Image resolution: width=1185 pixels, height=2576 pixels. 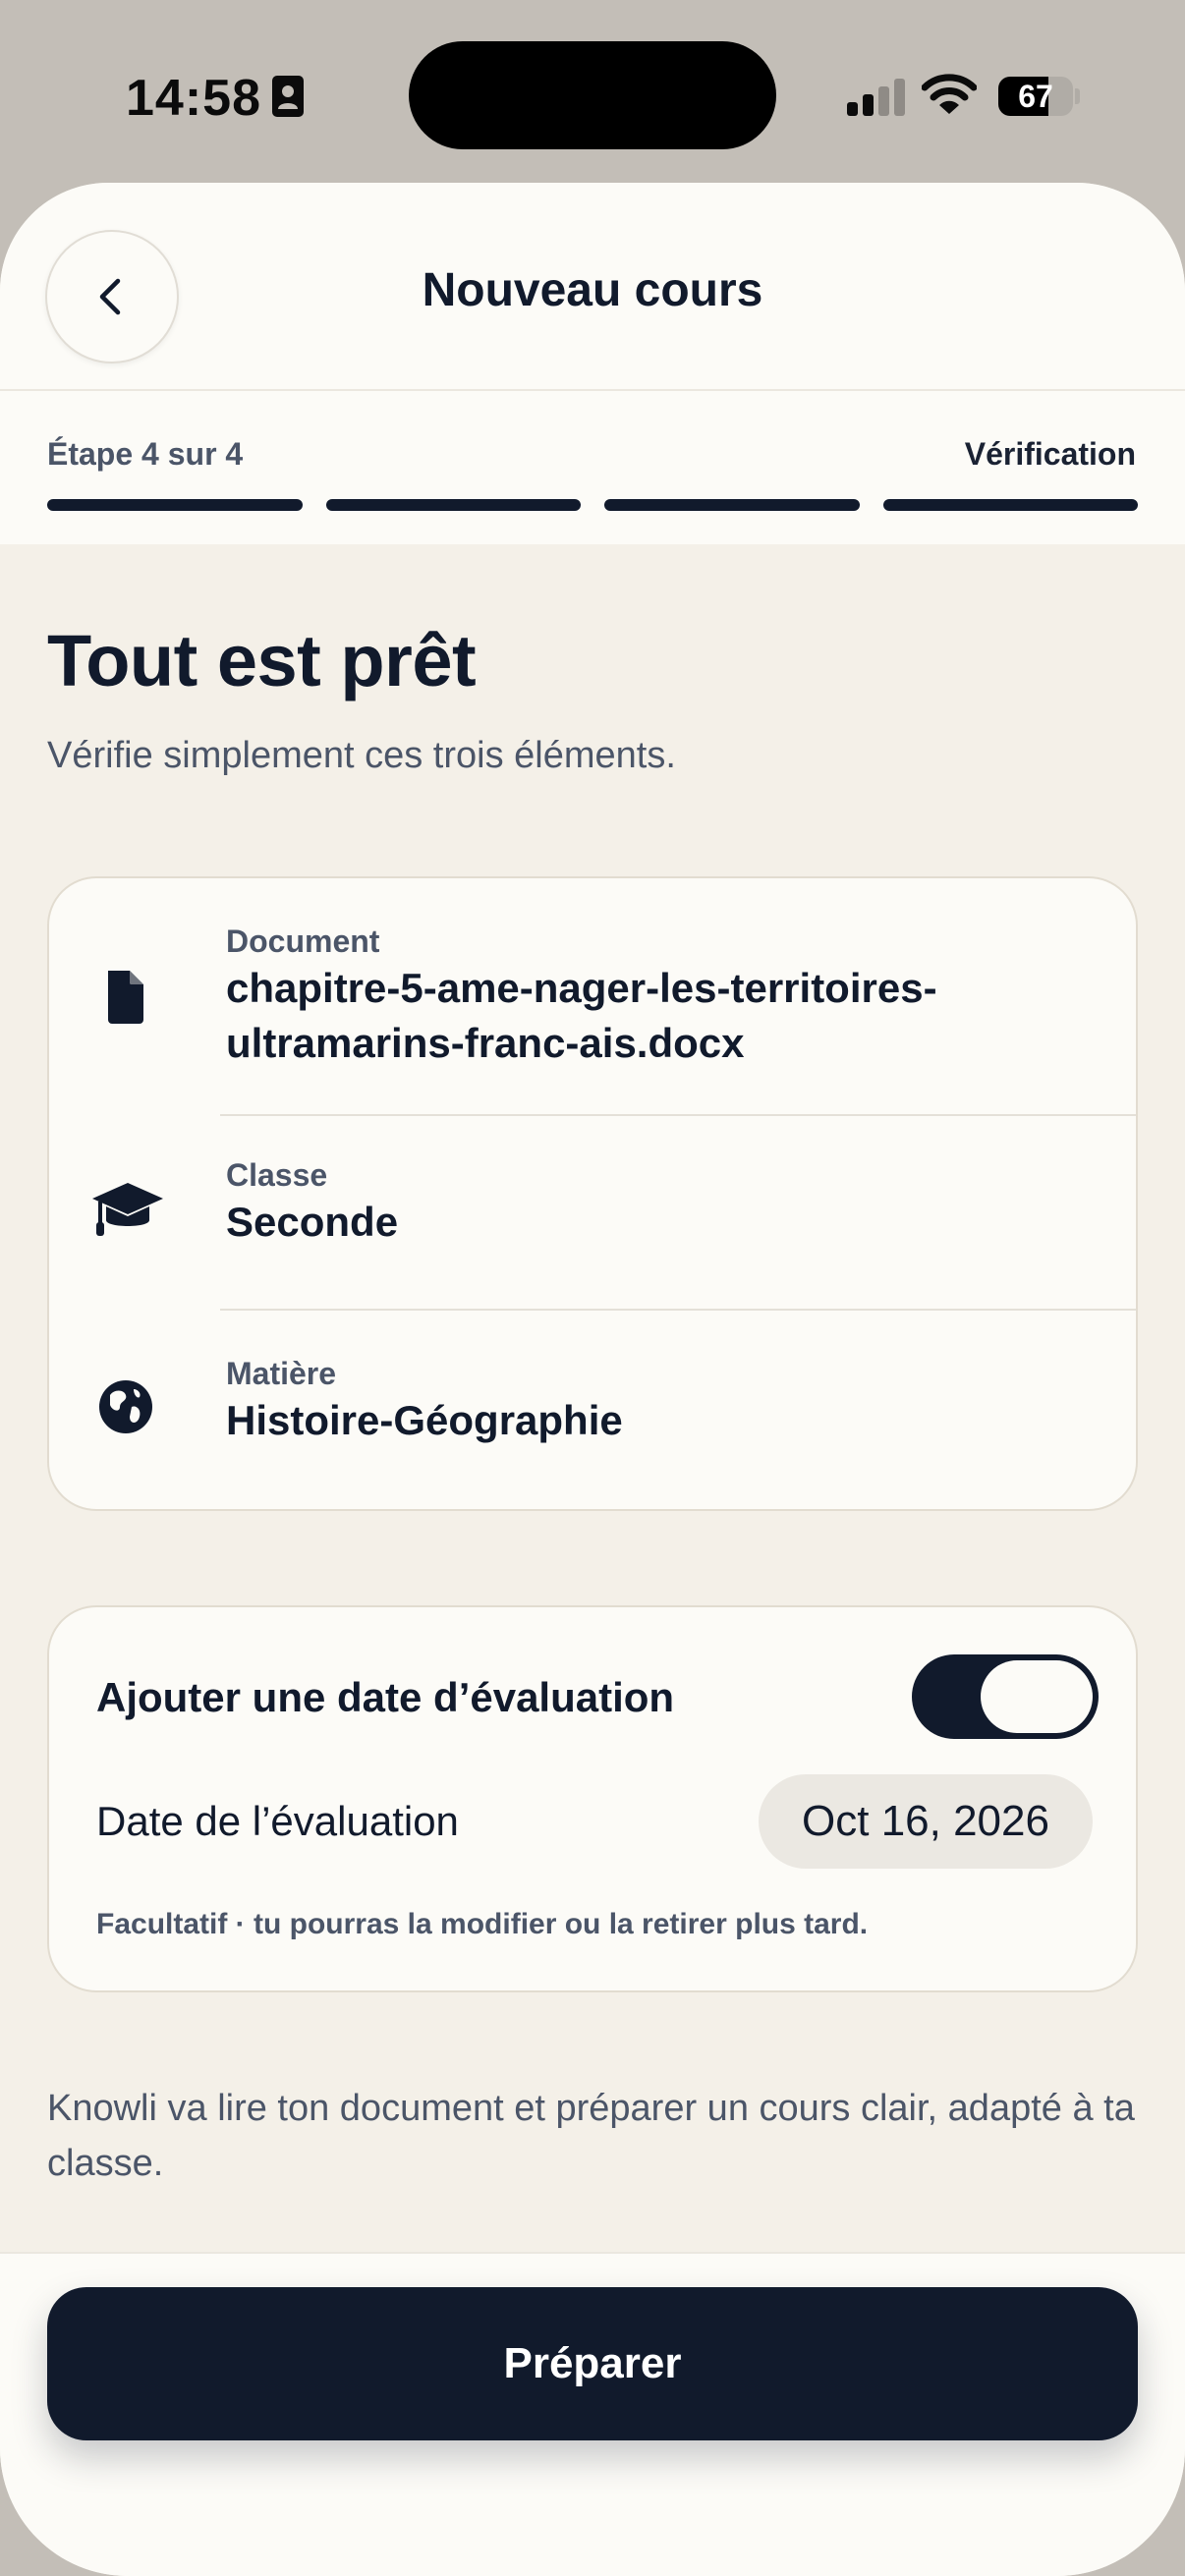 I want to click on wifi-icon, so click(x=950, y=94).